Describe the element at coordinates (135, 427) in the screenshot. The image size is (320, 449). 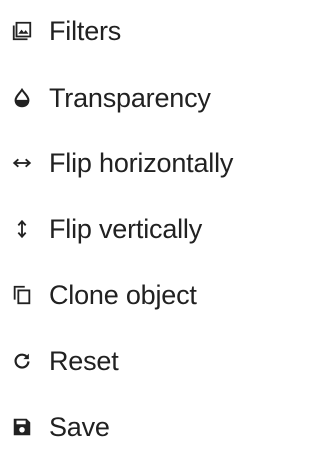
I see `menu-item-save: Save` at that location.